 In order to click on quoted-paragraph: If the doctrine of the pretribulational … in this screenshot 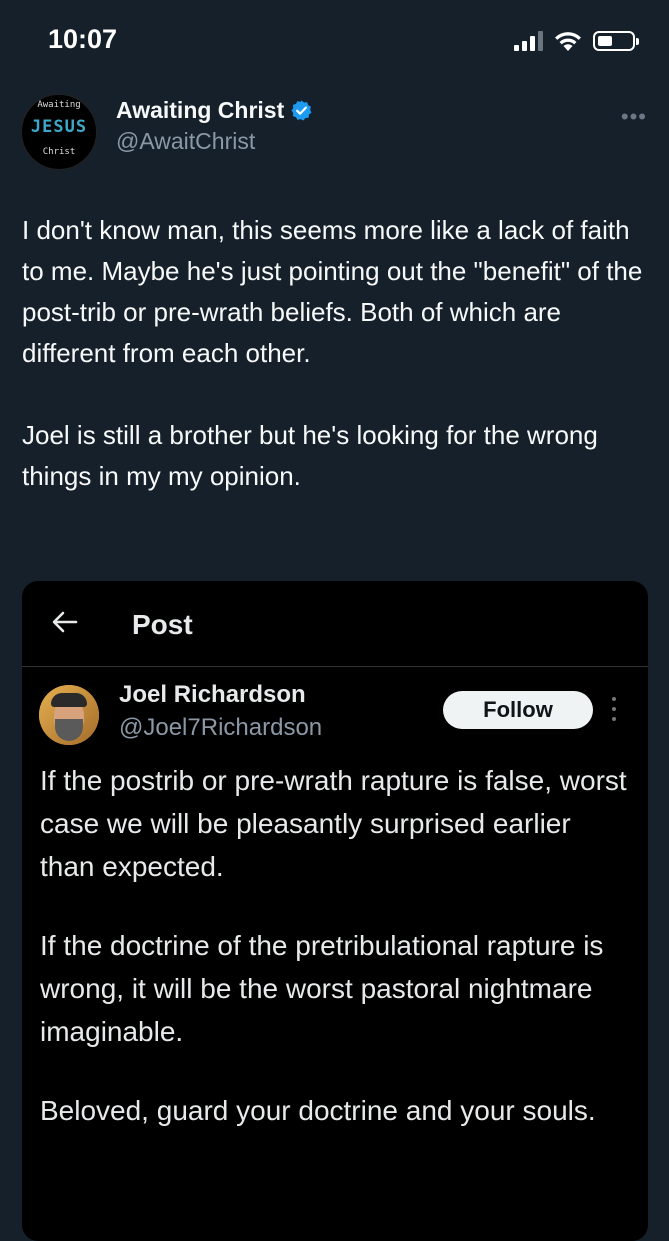, I will do `click(322, 988)`.